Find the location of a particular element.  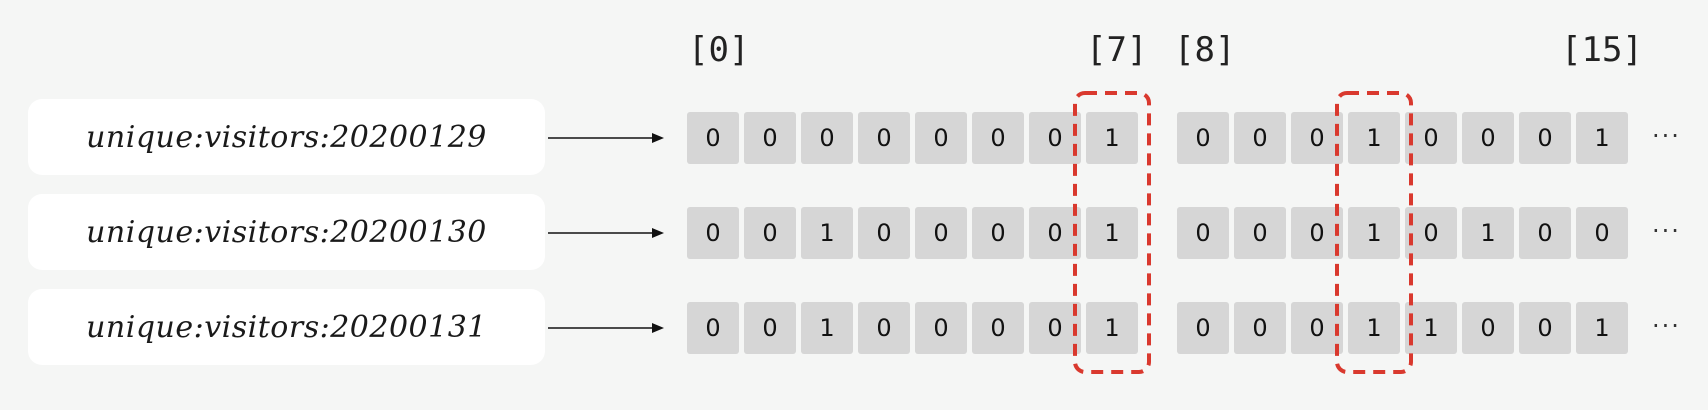

key-box-row-1: unique:visitors:20200129 is located at coordinates (286, 137).